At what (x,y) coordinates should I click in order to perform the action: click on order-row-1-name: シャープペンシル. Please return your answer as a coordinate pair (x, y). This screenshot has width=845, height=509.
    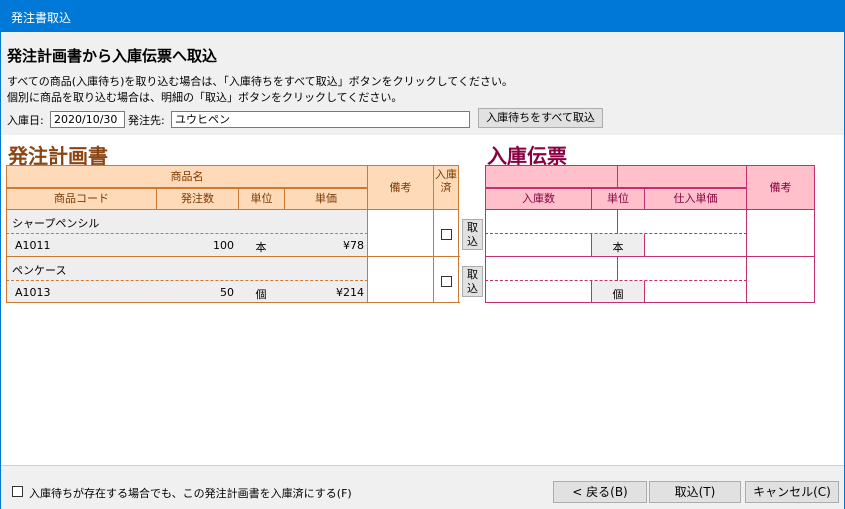
    Looking at the image, I should click on (187, 222).